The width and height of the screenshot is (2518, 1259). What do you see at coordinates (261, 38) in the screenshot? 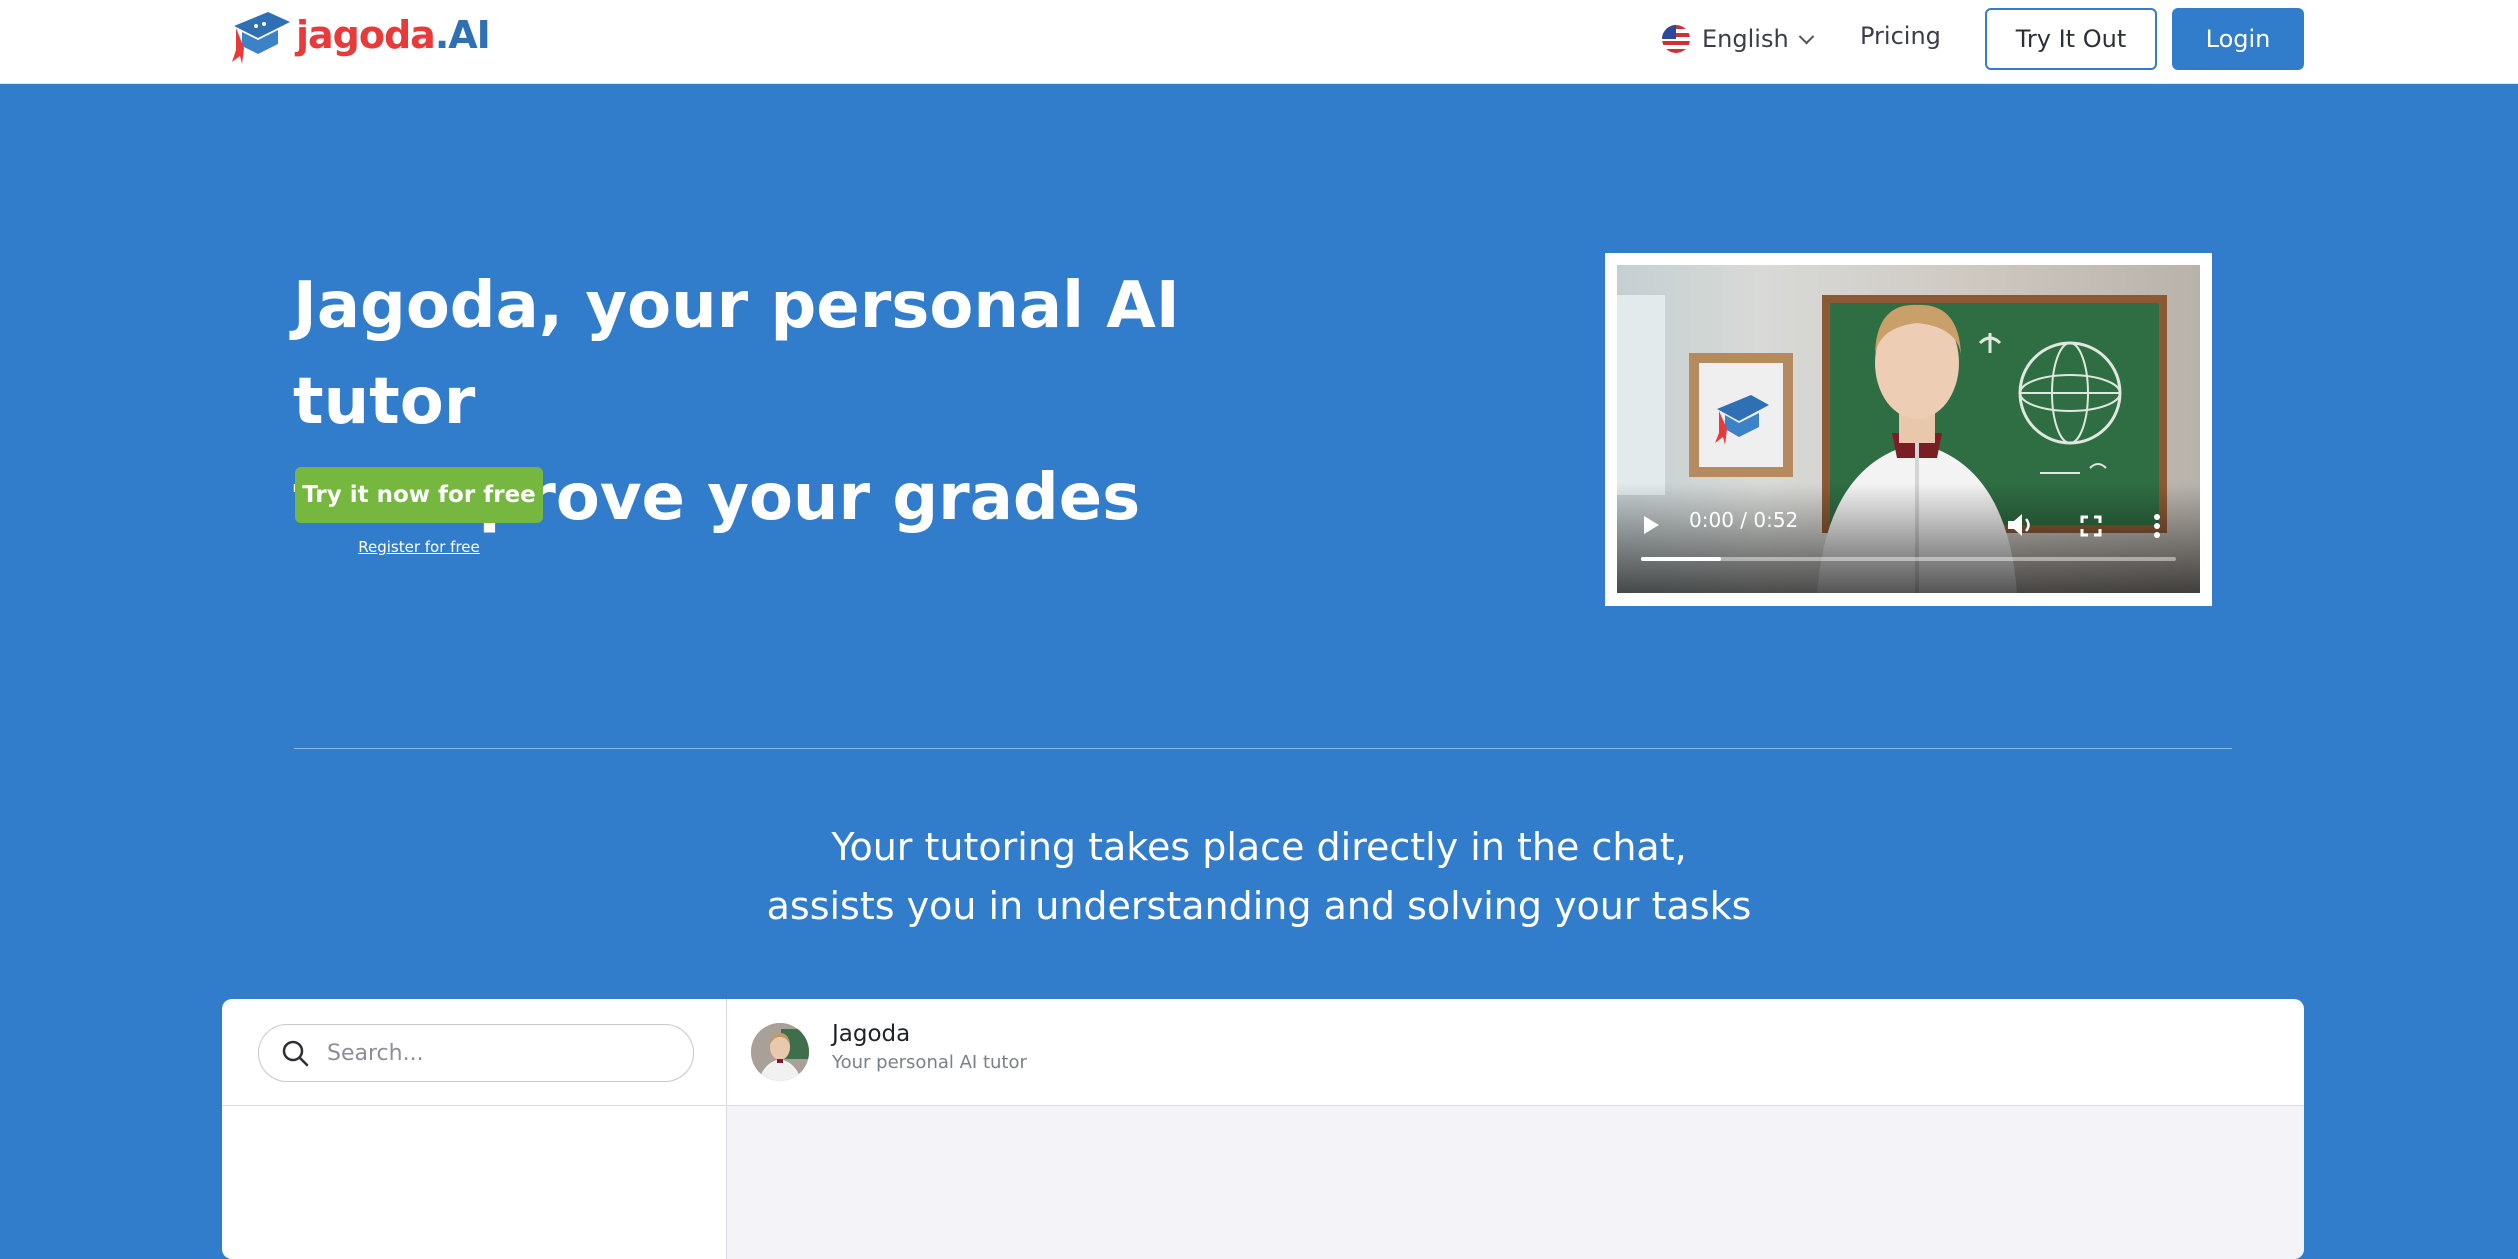
I see `graduation-cap-logo-icon` at bounding box center [261, 38].